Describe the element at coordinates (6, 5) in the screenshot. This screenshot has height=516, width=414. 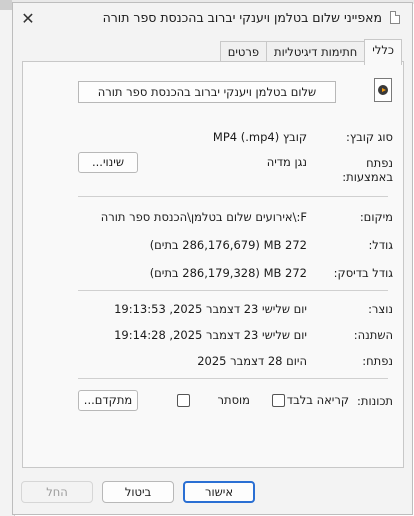
I see `background-window-corner` at that location.